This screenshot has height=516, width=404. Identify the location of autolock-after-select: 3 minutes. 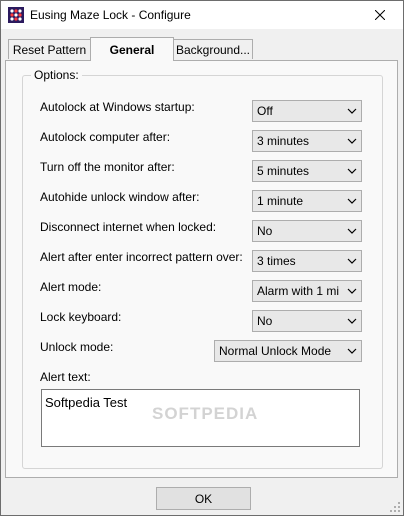
(307, 141).